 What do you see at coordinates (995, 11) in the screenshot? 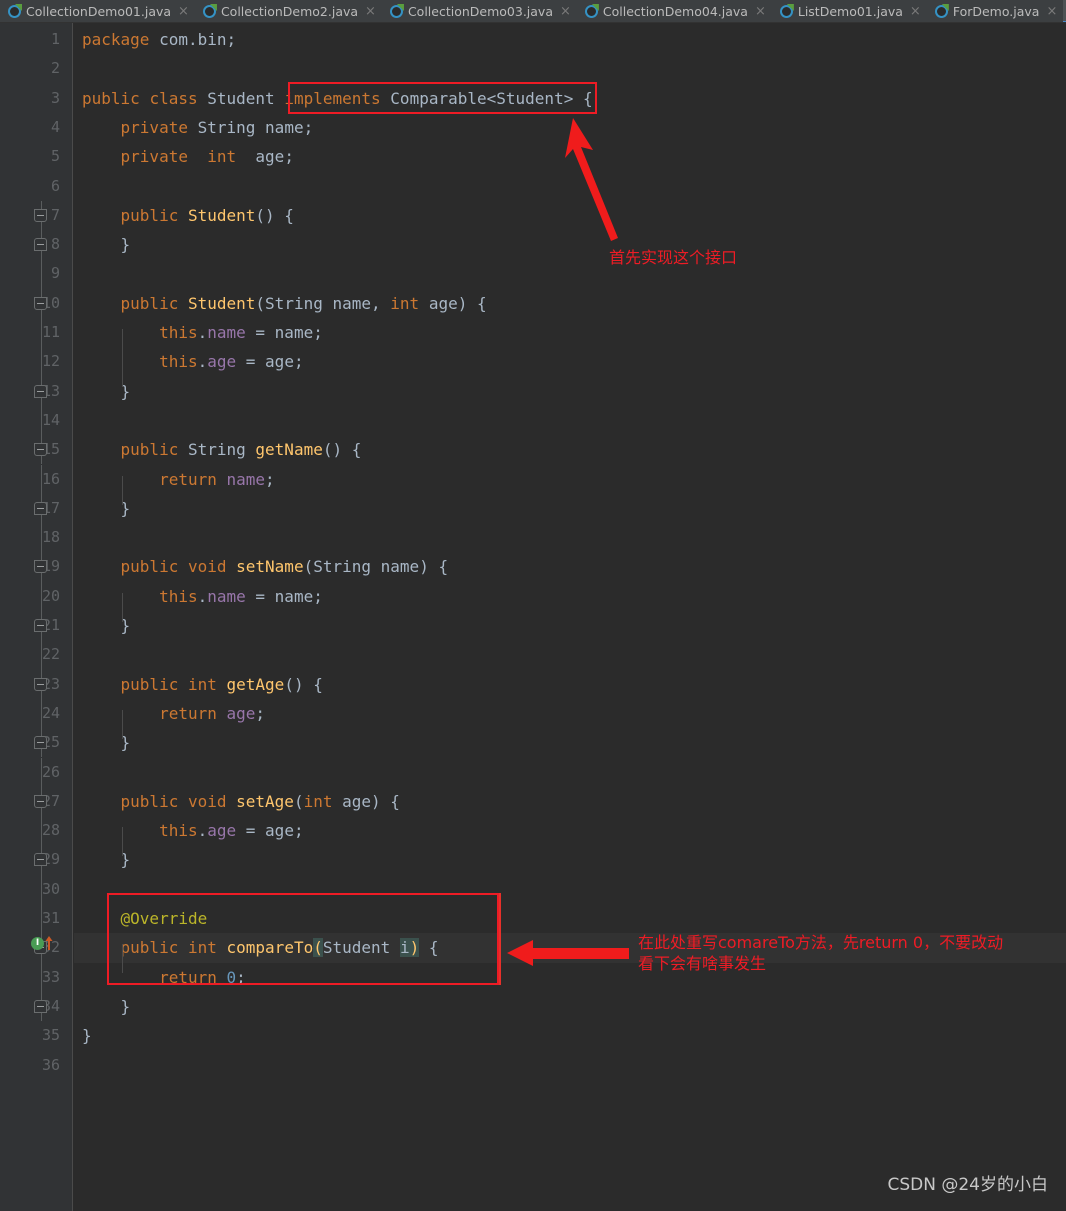
I see `editor-tab-fordemo-java: ForDemo.java ×` at bounding box center [995, 11].